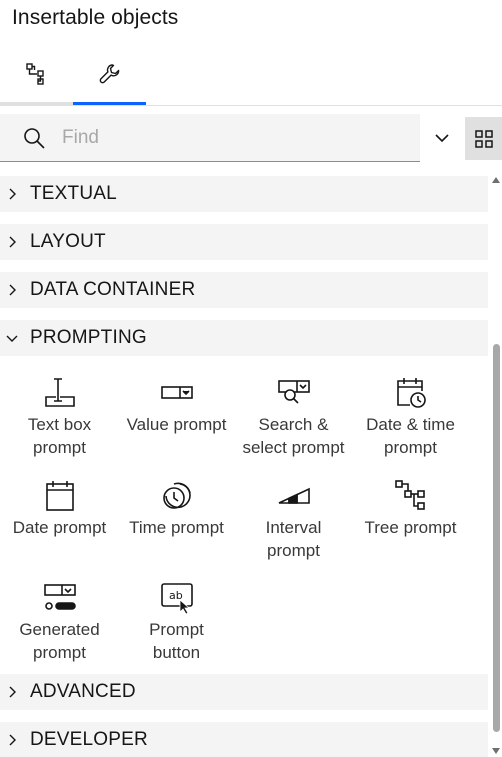 The width and height of the screenshot is (502, 757). What do you see at coordinates (410, 436) in the screenshot?
I see `item-label: Date & time prompt` at bounding box center [410, 436].